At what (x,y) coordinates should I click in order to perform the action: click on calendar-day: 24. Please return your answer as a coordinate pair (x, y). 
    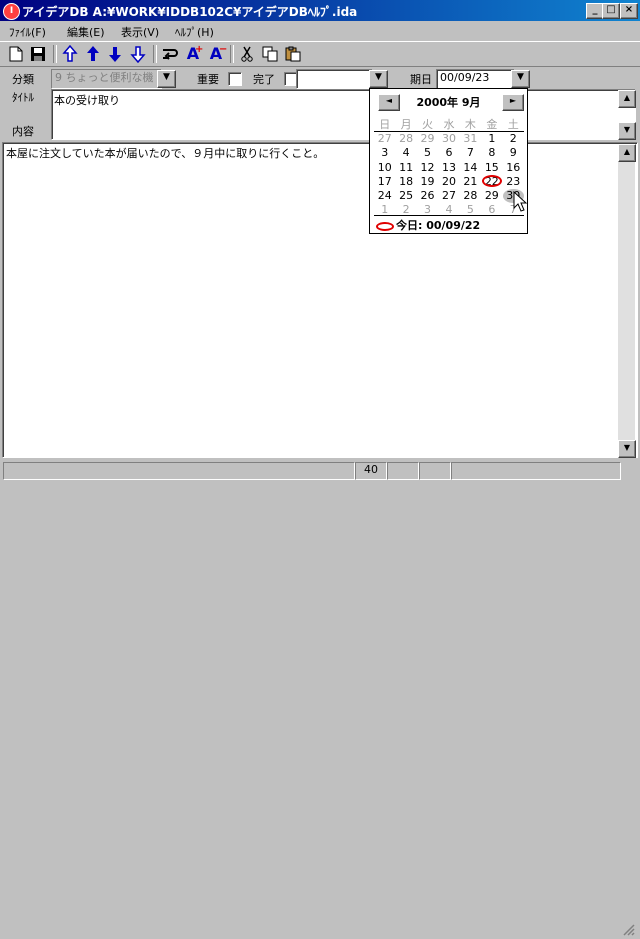
    Looking at the image, I should click on (384, 196).